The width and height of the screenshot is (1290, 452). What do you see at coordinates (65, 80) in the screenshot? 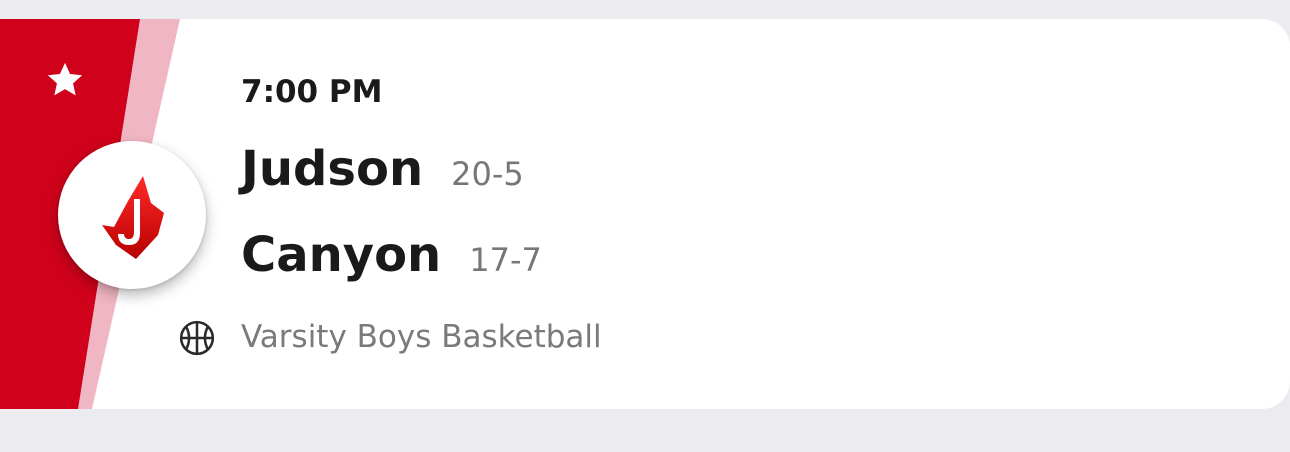
I see `star-icon` at bounding box center [65, 80].